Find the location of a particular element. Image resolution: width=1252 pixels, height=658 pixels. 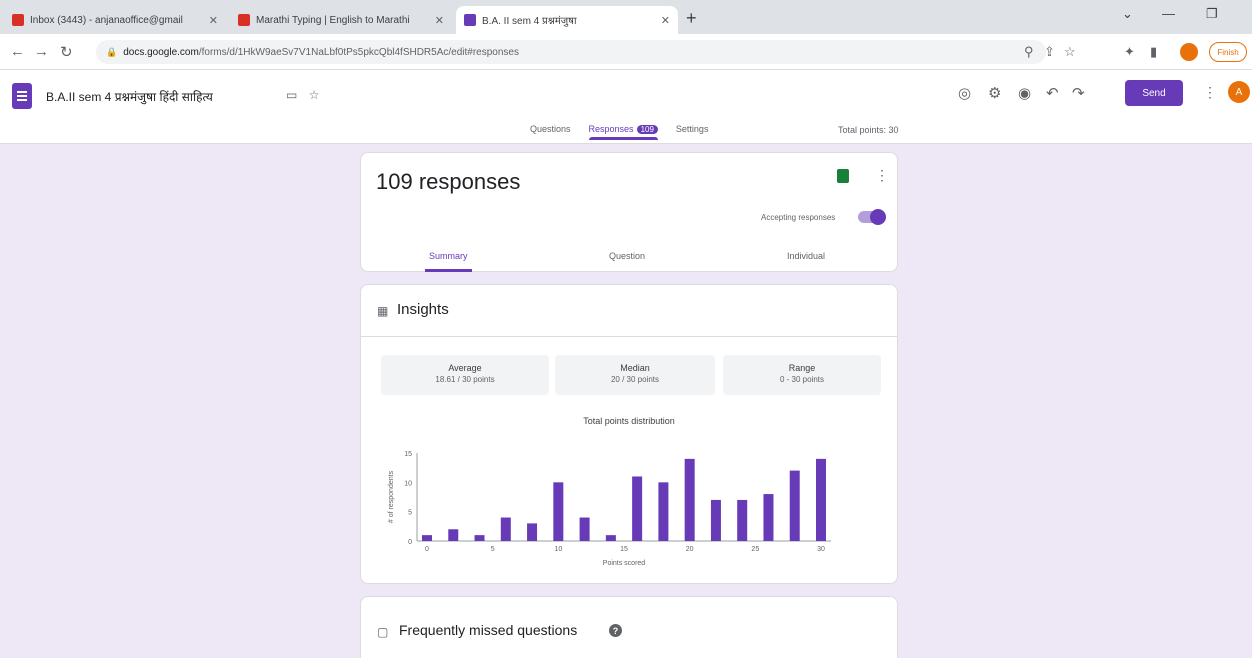

x-tick-label: 25 is located at coordinates (755, 549).